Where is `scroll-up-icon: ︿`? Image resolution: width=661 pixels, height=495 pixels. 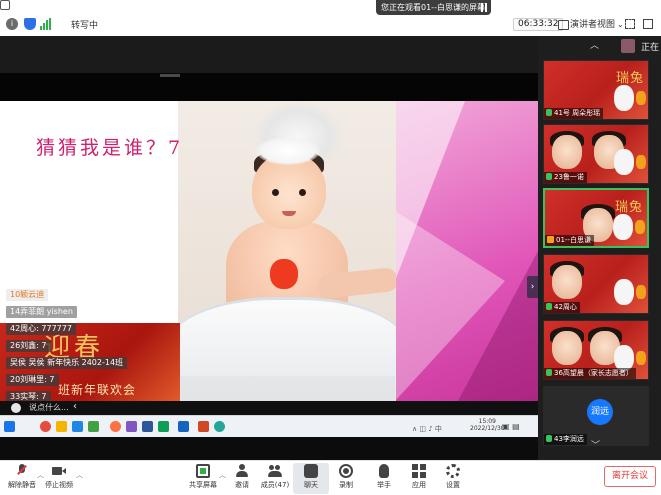
scroll-up-icon: ︿ is located at coordinates (594, 44).